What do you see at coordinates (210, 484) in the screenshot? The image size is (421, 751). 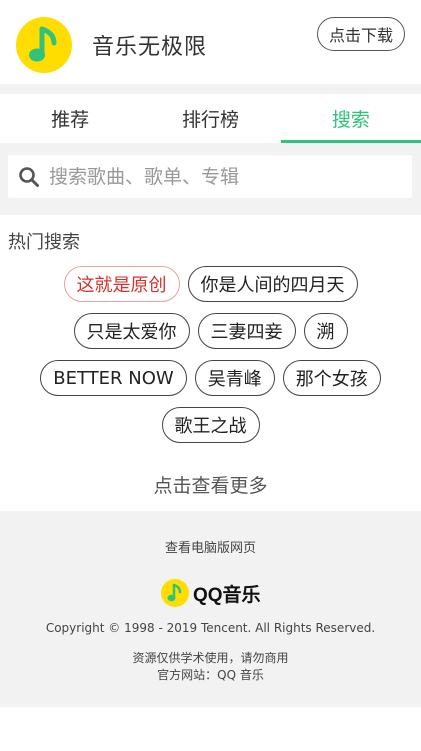 I see `more-link: 点击查看更多` at bounding box center [210, 484].